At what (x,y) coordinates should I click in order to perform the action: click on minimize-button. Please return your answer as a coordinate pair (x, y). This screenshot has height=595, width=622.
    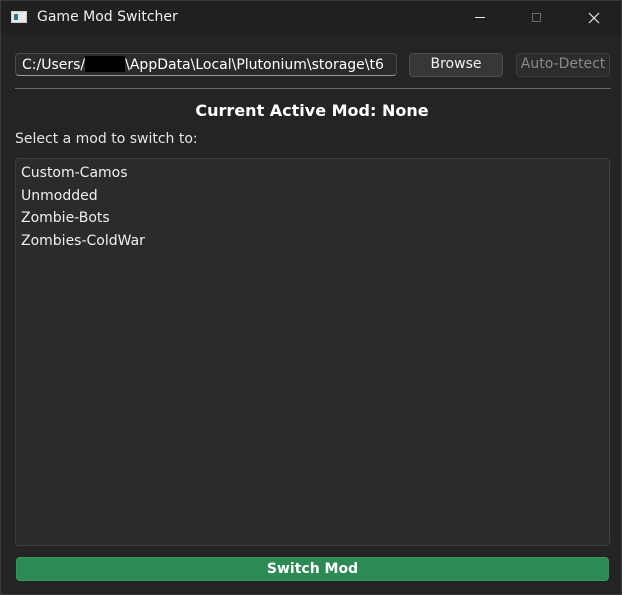
    Looking at the image, I should click on (480, 17).